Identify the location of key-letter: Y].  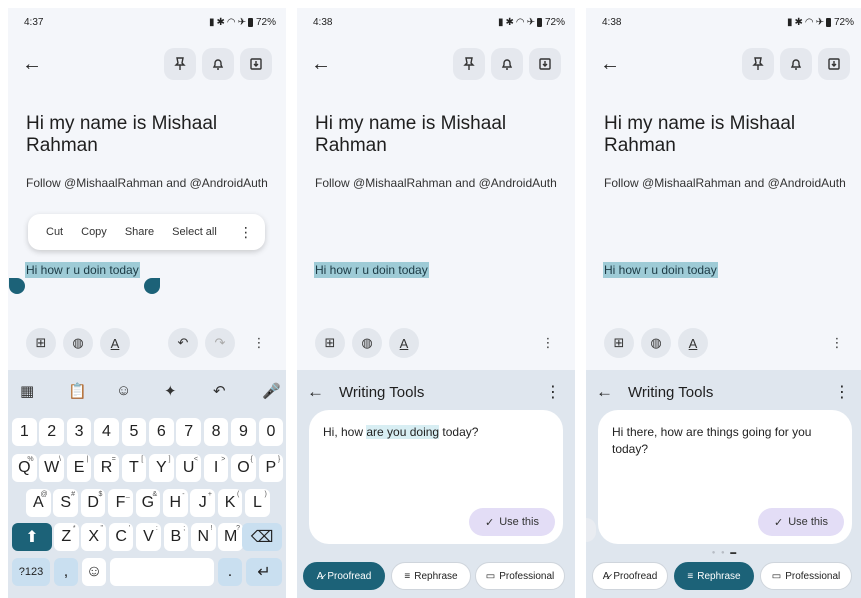
(161, 468).